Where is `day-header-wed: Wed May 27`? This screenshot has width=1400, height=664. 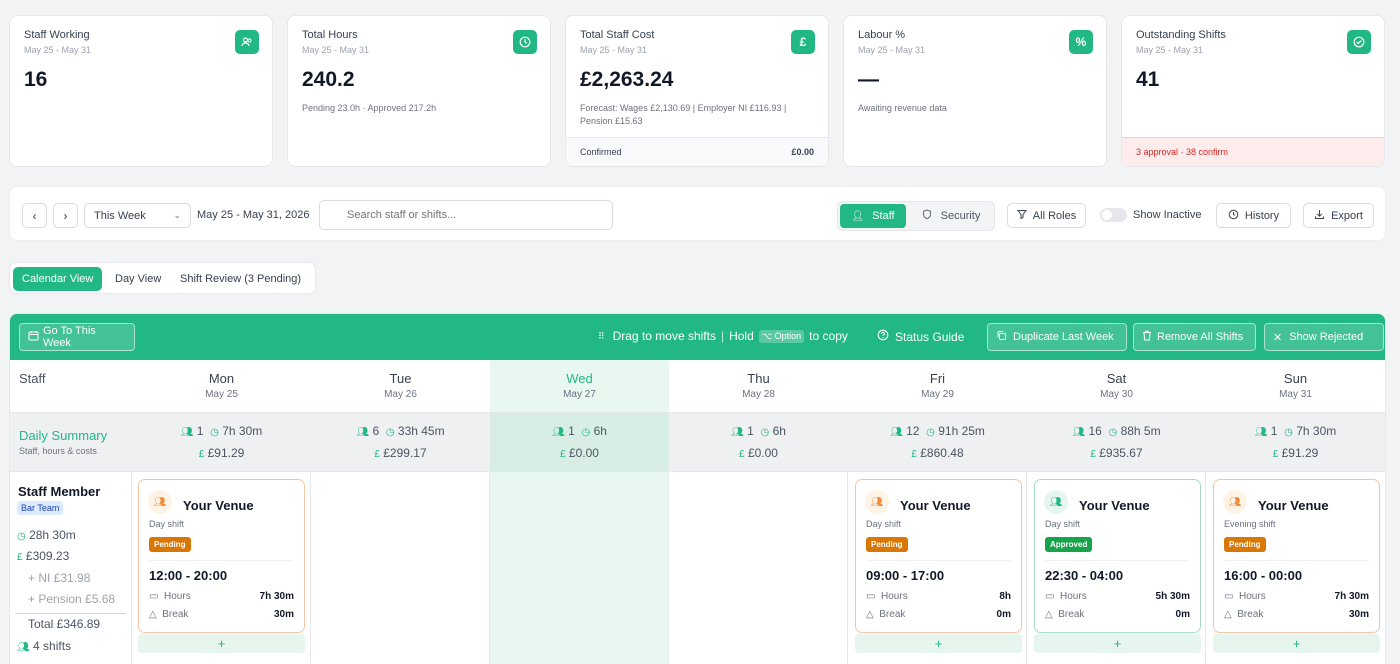 day-header-wed: Wed May 27 is located at coordinates (579, 386).